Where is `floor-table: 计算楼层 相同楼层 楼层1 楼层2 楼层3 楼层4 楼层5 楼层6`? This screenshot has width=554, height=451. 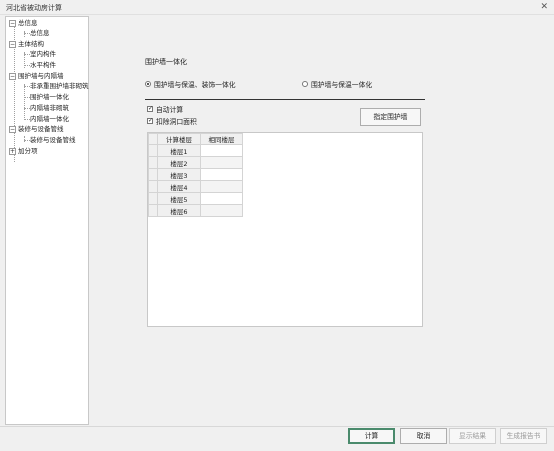
floor-table: 计算楼层 相同楼层 楼层1 楼层2 楼层3 楼层4 楼层5 楼层6 is located at coordinates (195, 175).